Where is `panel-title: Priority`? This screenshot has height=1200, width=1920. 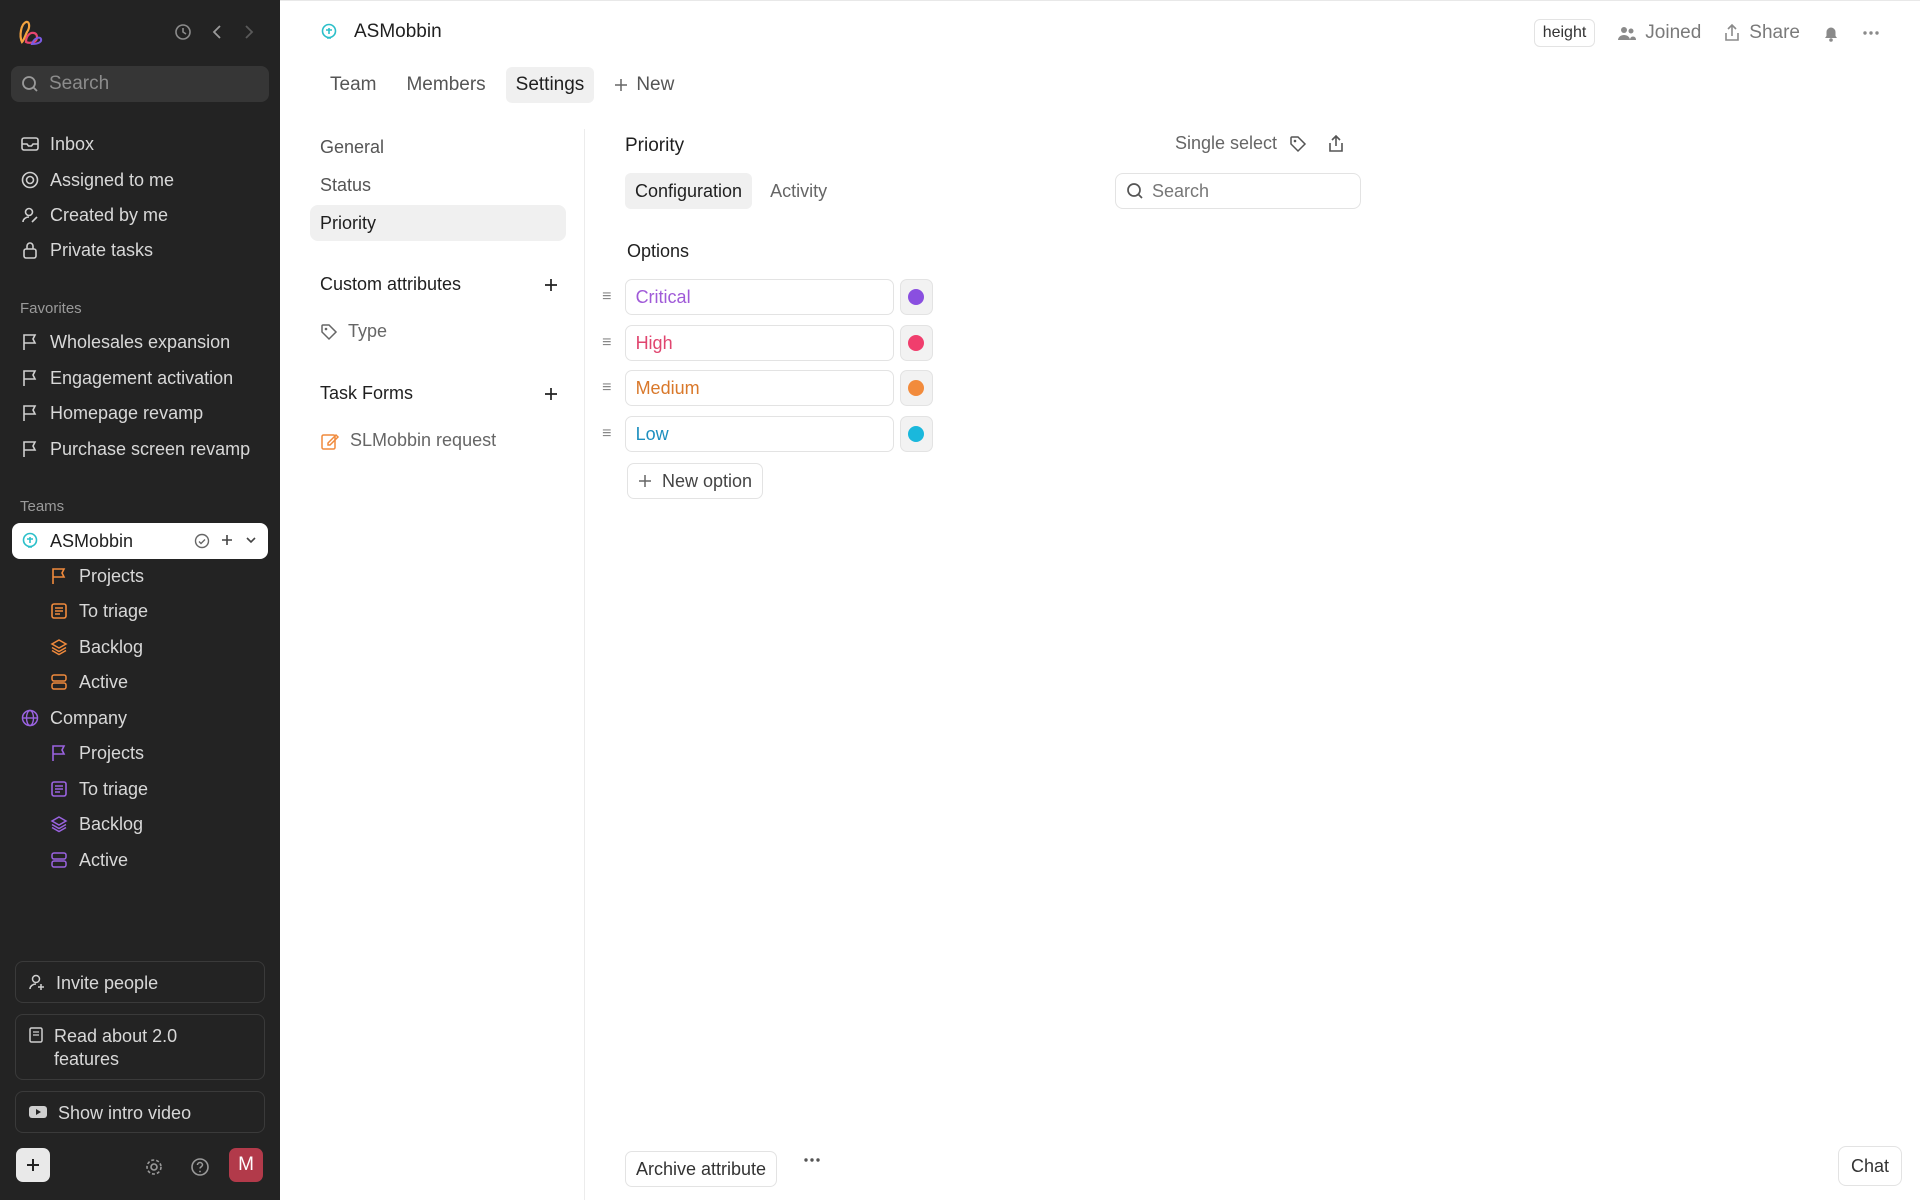 panel-title: Priority is located at coordinates (655, 145).